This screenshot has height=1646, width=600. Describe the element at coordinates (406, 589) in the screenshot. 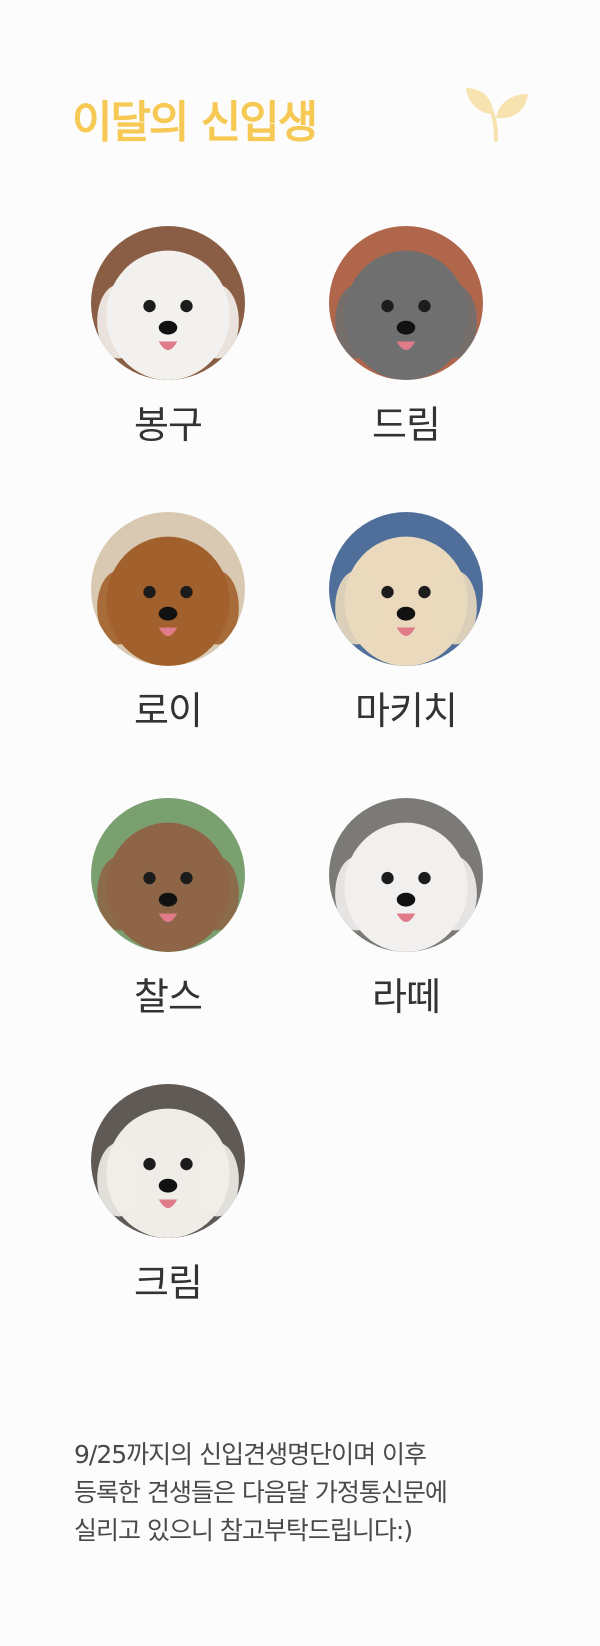

I see `cream-cocker-spaniel-photo` at that location.